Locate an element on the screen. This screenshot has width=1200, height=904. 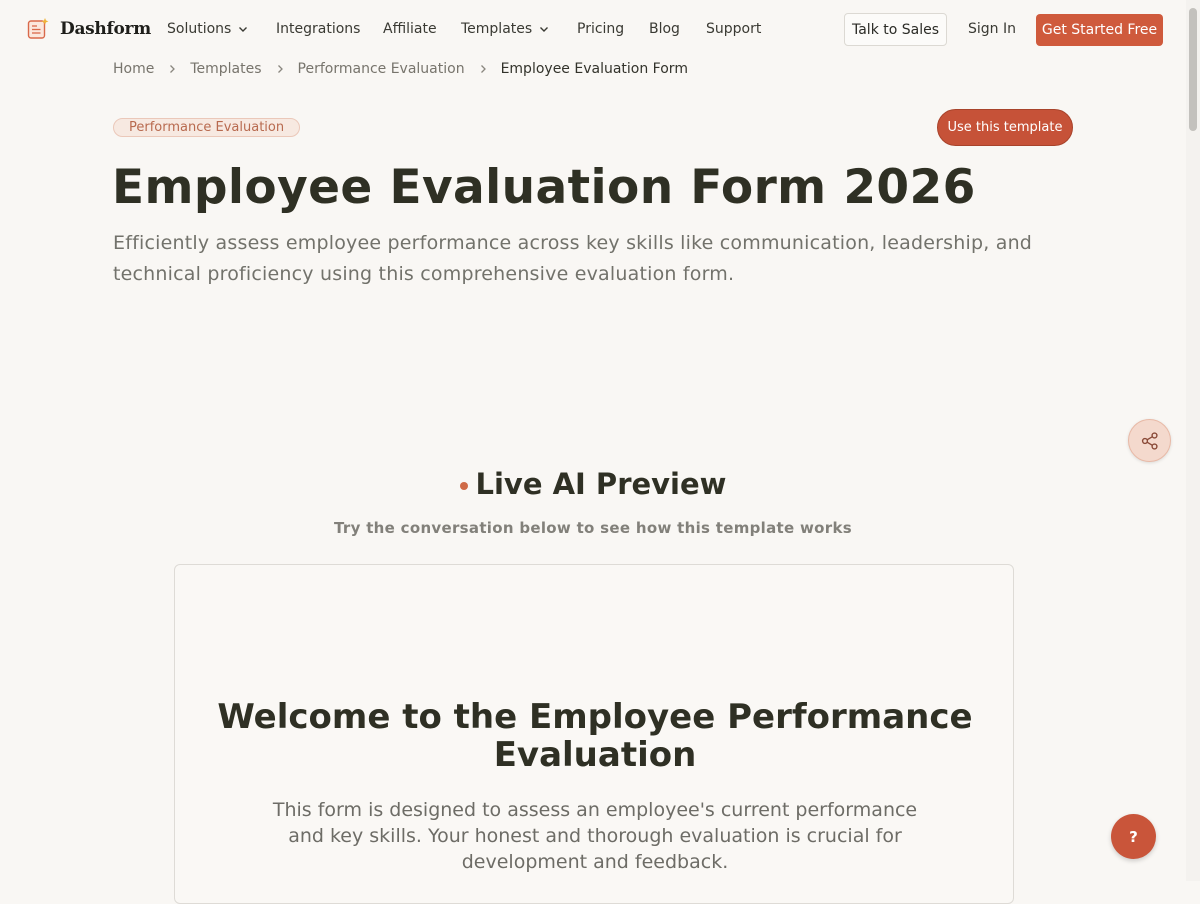
nav-templates: Templates is located at coordinates (505, 29).